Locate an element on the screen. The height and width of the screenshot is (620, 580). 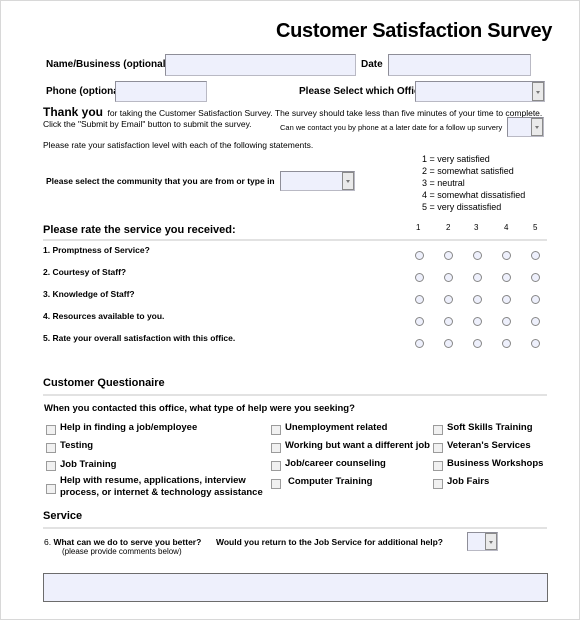
checkbox-computer-training is located at coordinates (276, 484).